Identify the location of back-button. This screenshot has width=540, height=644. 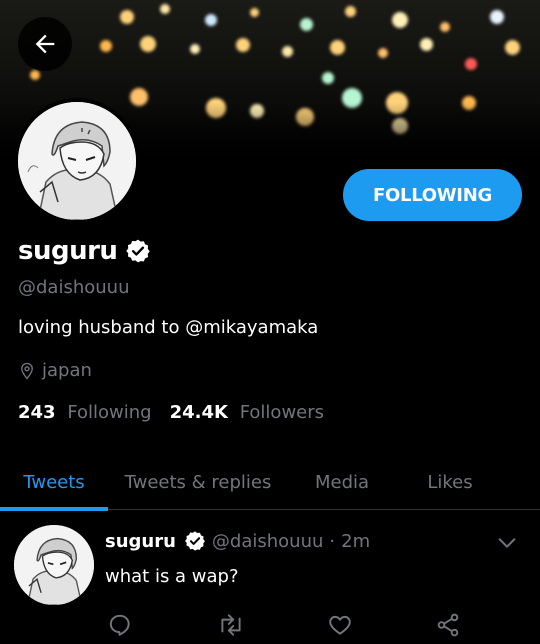
(45, 44).